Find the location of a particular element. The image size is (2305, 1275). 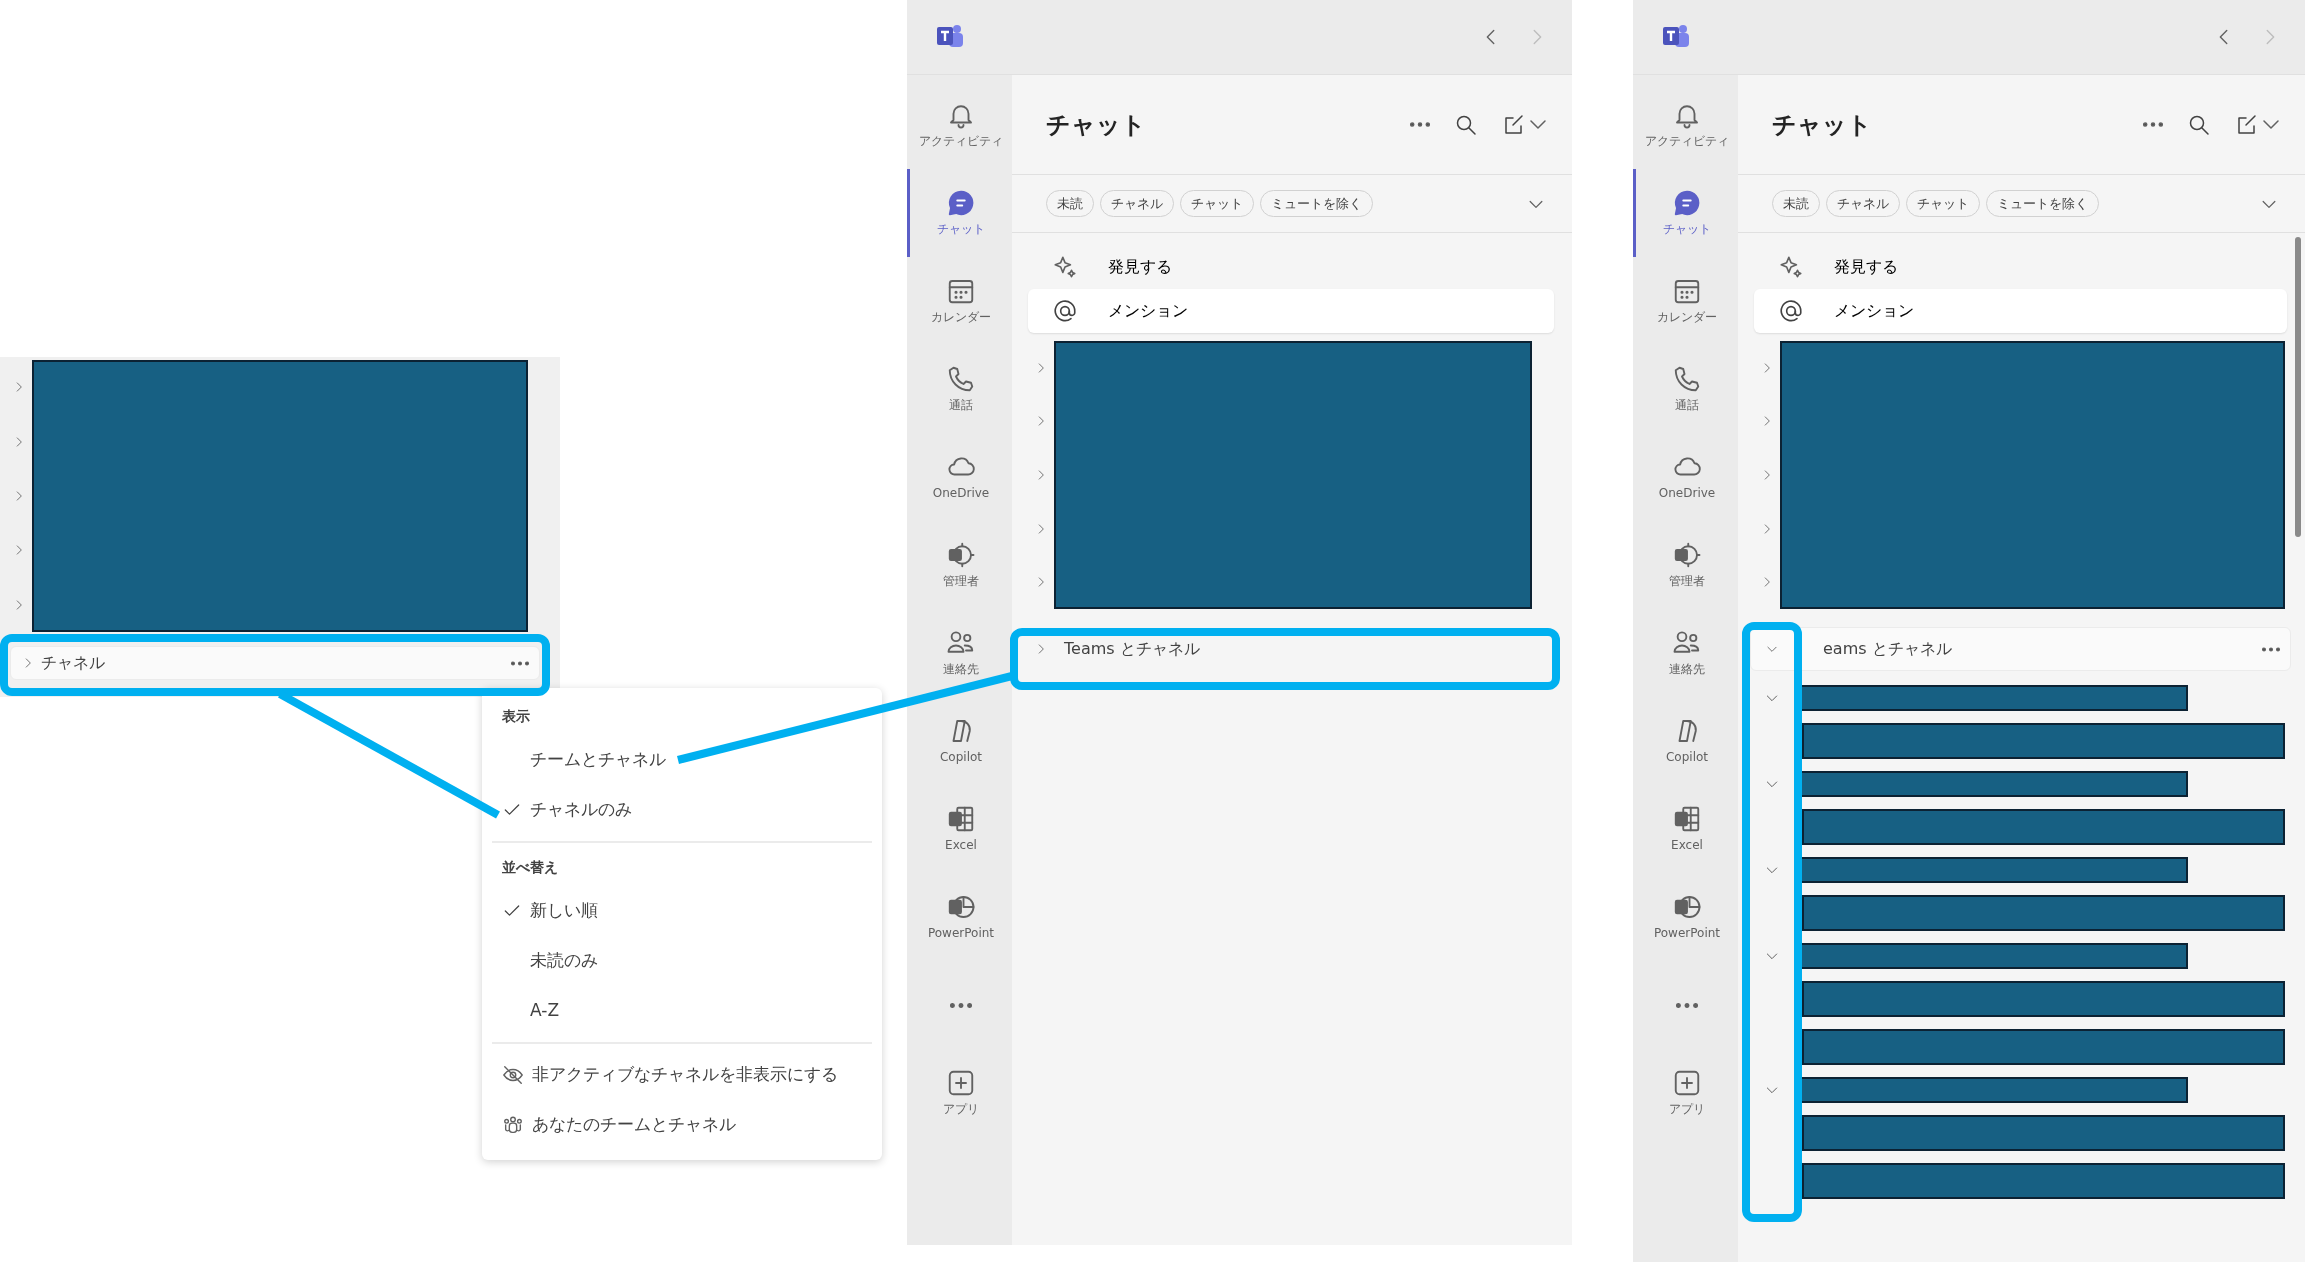

menu-item: A-Z is located at coordinates (682, 1011).